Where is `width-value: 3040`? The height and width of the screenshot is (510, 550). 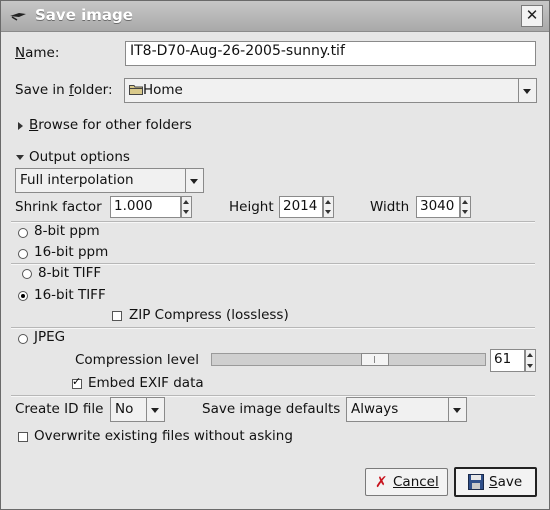
width-value: 3040 is located at coordinates (438, 207).